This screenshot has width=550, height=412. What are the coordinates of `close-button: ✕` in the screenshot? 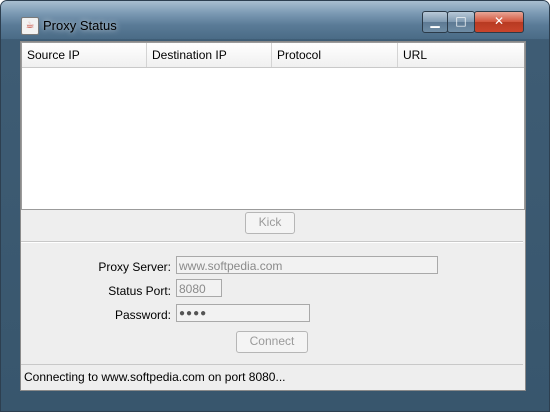 It's located at (499, 22).